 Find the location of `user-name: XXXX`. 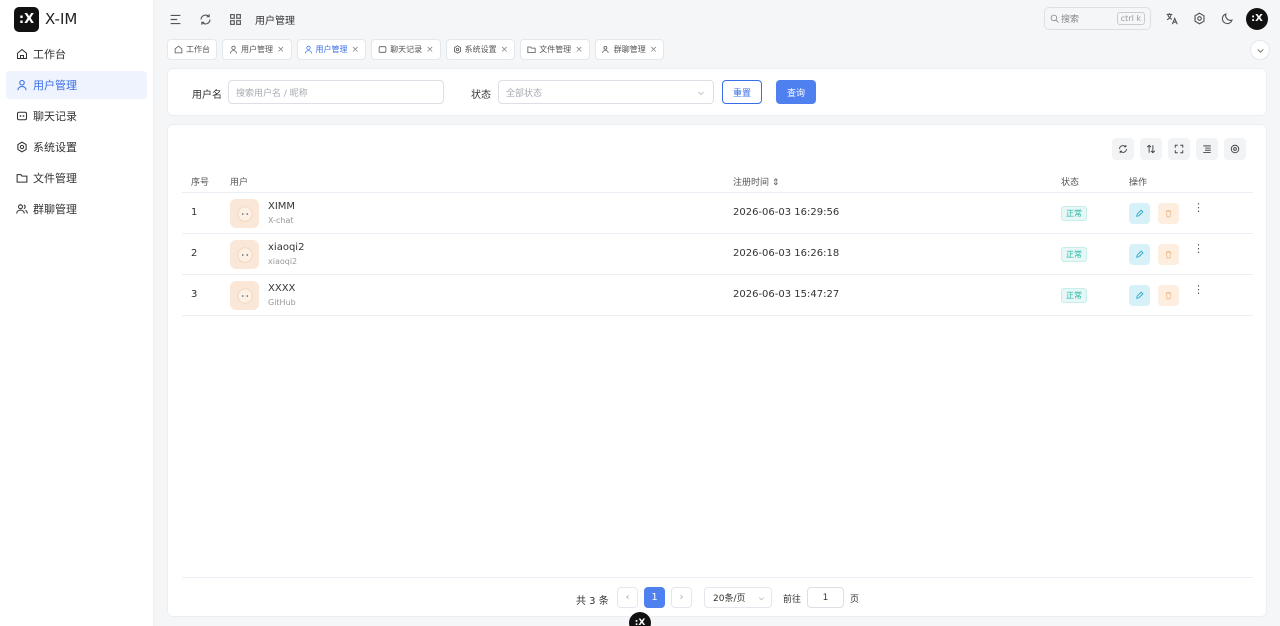

user-name: XXXX is located at coordinates (282, 288).